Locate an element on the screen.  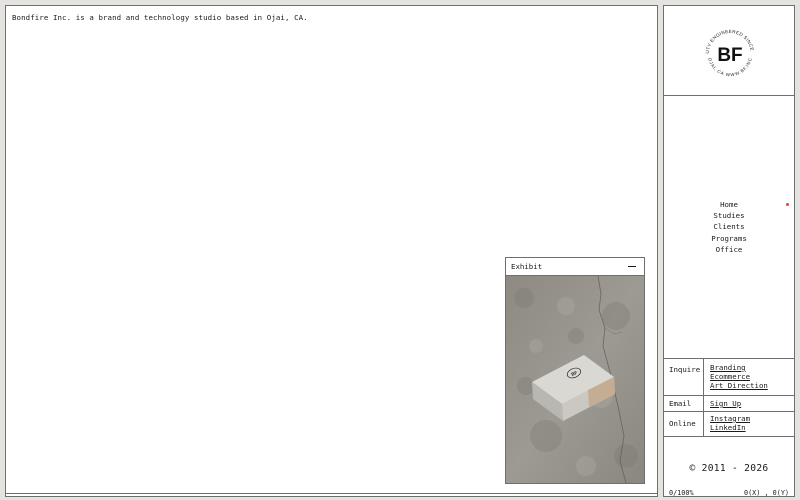
active-indicator-icon is located at coordinates (787, 204).